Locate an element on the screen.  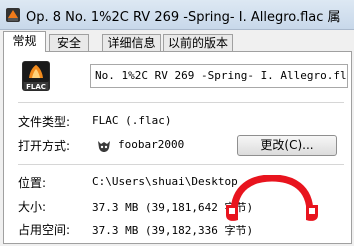
tab-bar: 常规 安全 详细信息 以前的版本 is located at coordinates (177, 41).